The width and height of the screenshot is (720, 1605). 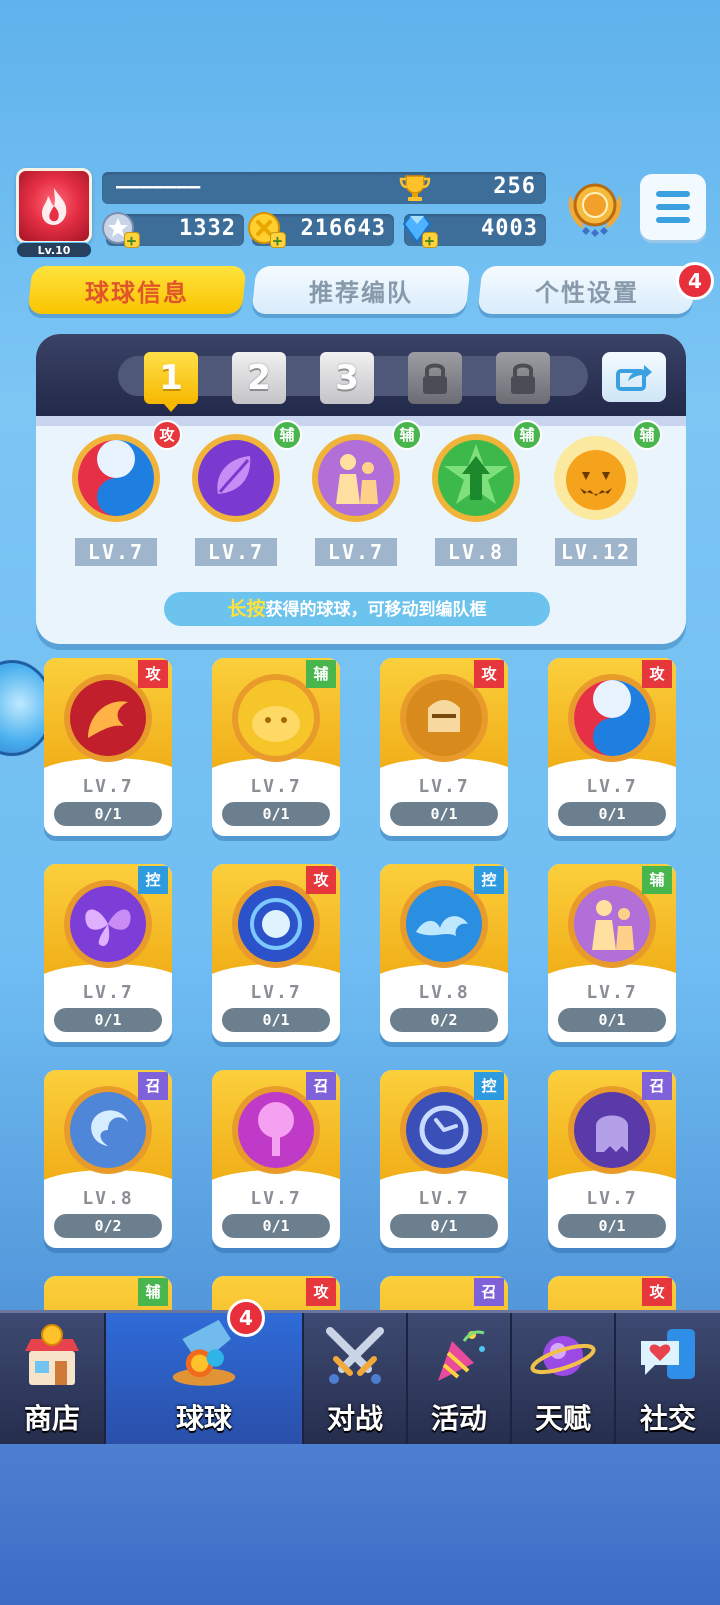 What do you see at coordinates (444, 953) in the screenshot?
I see `ball-card: 控 LV.8 0/2` at bounding box center [444, 953].